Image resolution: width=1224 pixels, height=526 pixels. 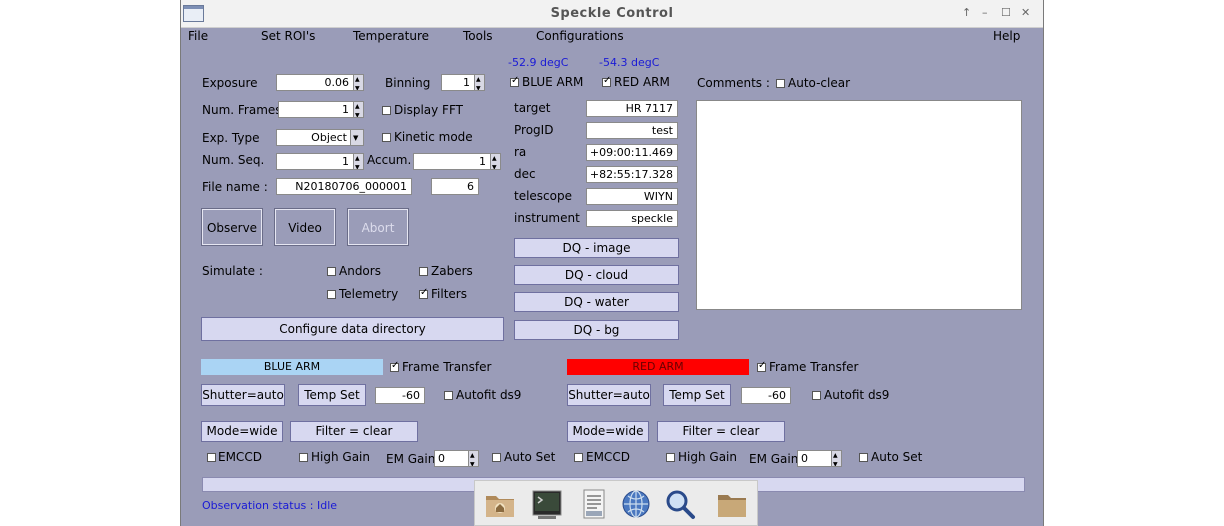 I want to click on blue-arm-checkbox, so click(x=514, y=81).